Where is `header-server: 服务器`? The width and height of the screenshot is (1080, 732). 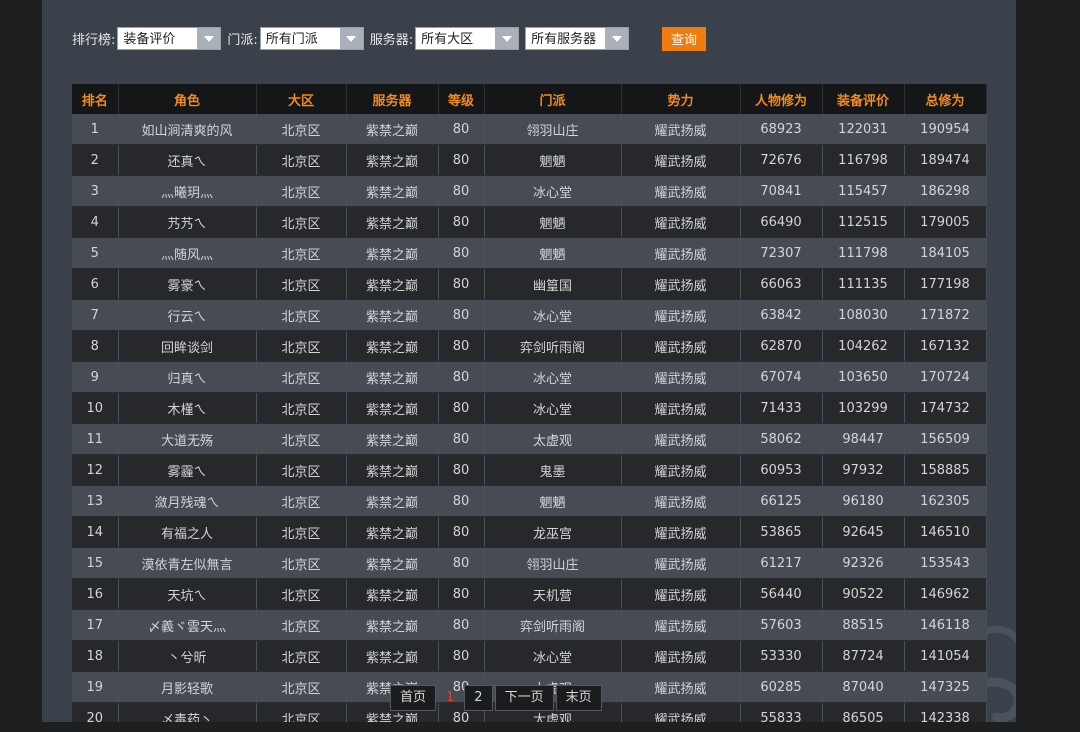 header-server: 服务器 is located at coordinates (392, 99).